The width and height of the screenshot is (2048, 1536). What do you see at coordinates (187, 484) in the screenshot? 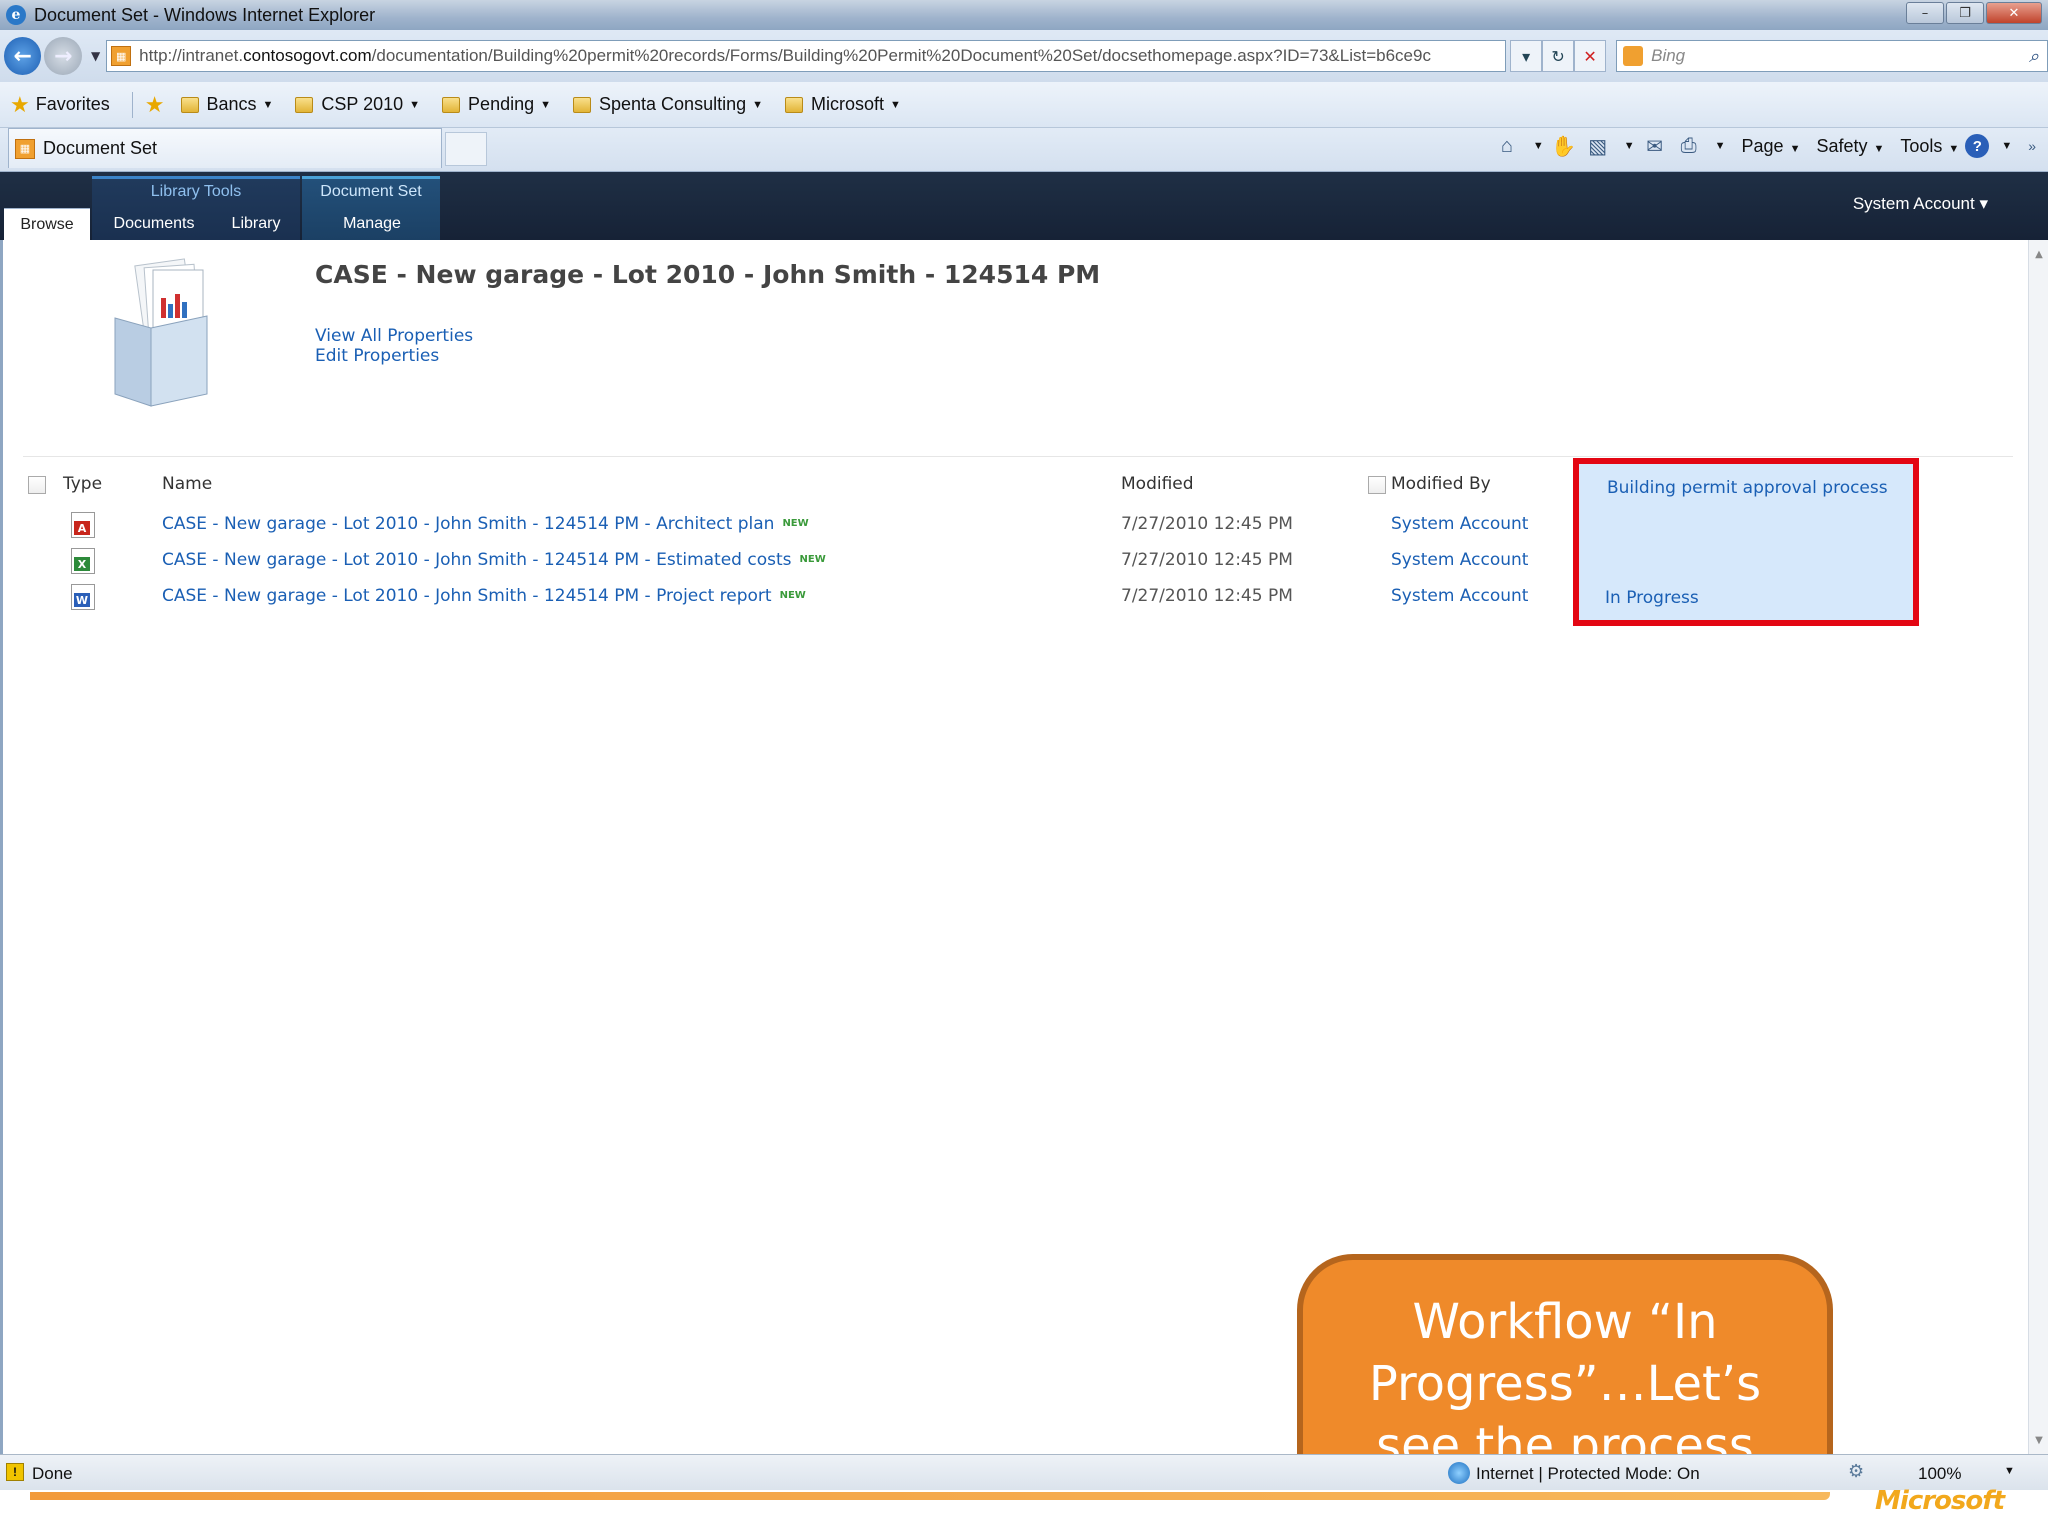
I see `column-header-name: Name` at bounding box center [187, 484].